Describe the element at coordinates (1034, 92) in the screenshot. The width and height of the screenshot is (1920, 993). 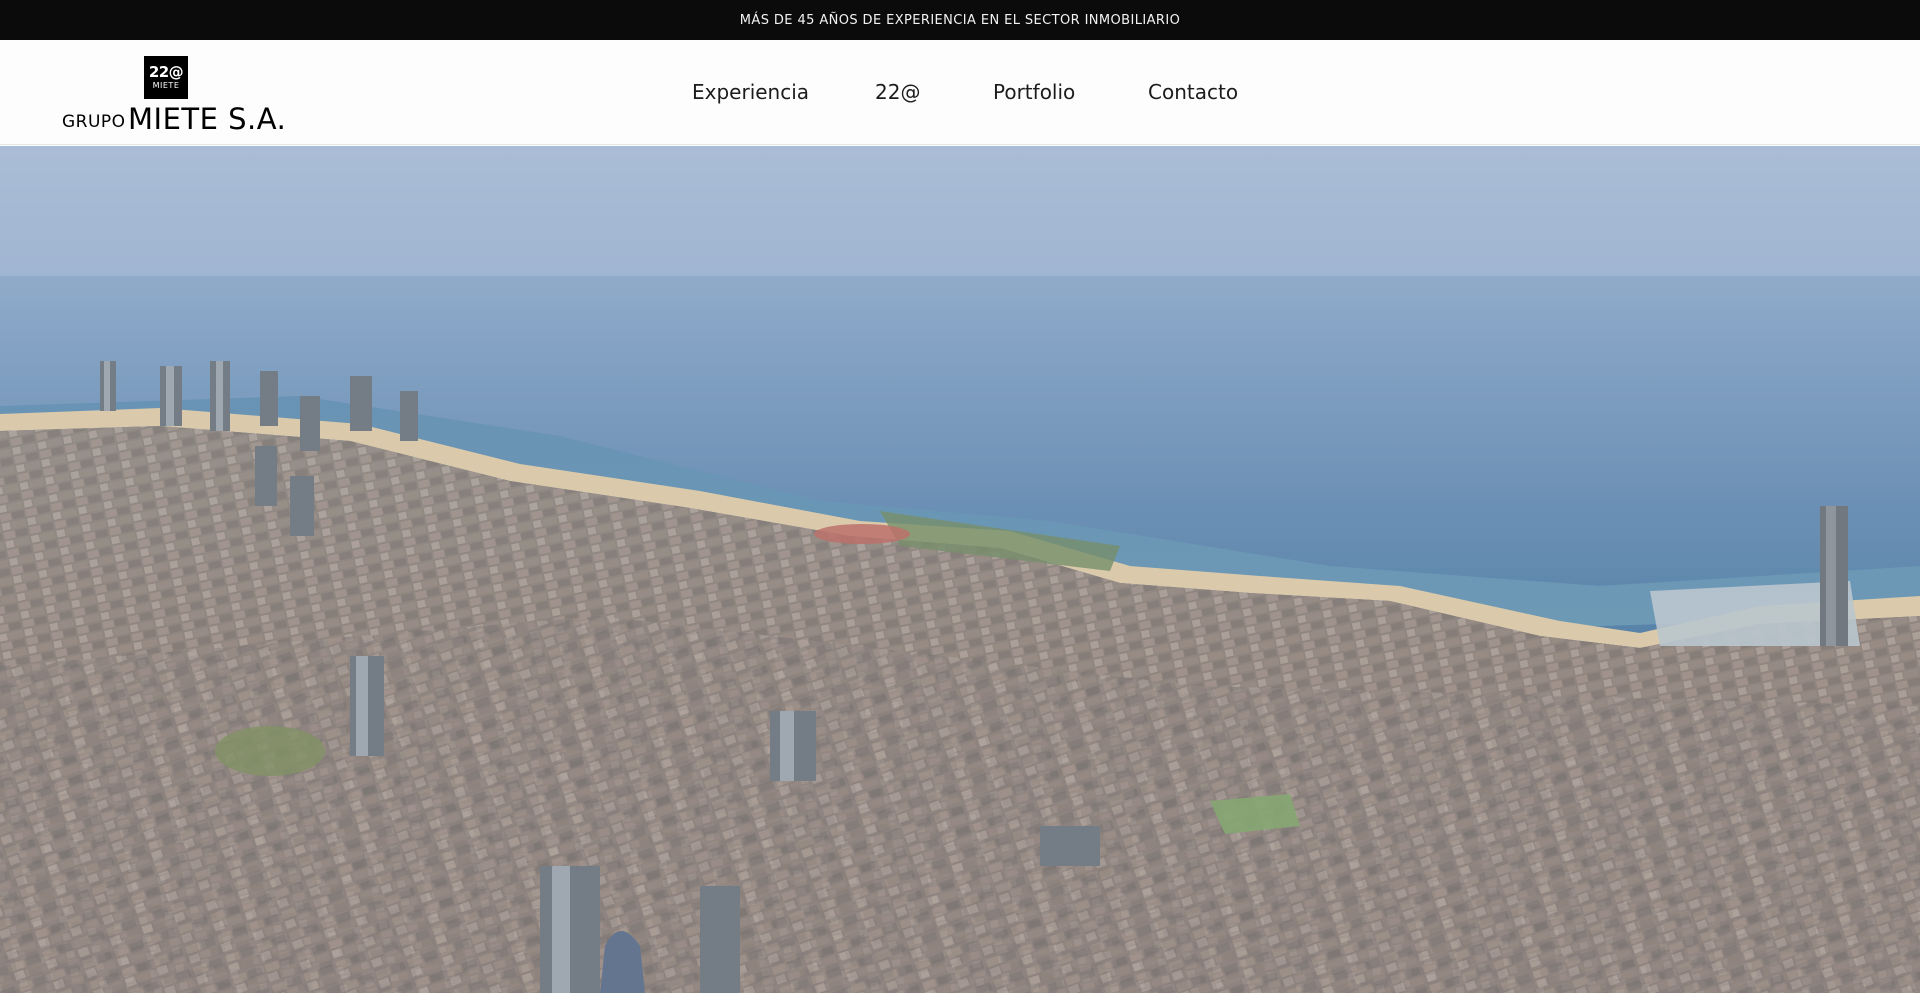
I see `nav-item-portfolio: Portfolio` at that location.